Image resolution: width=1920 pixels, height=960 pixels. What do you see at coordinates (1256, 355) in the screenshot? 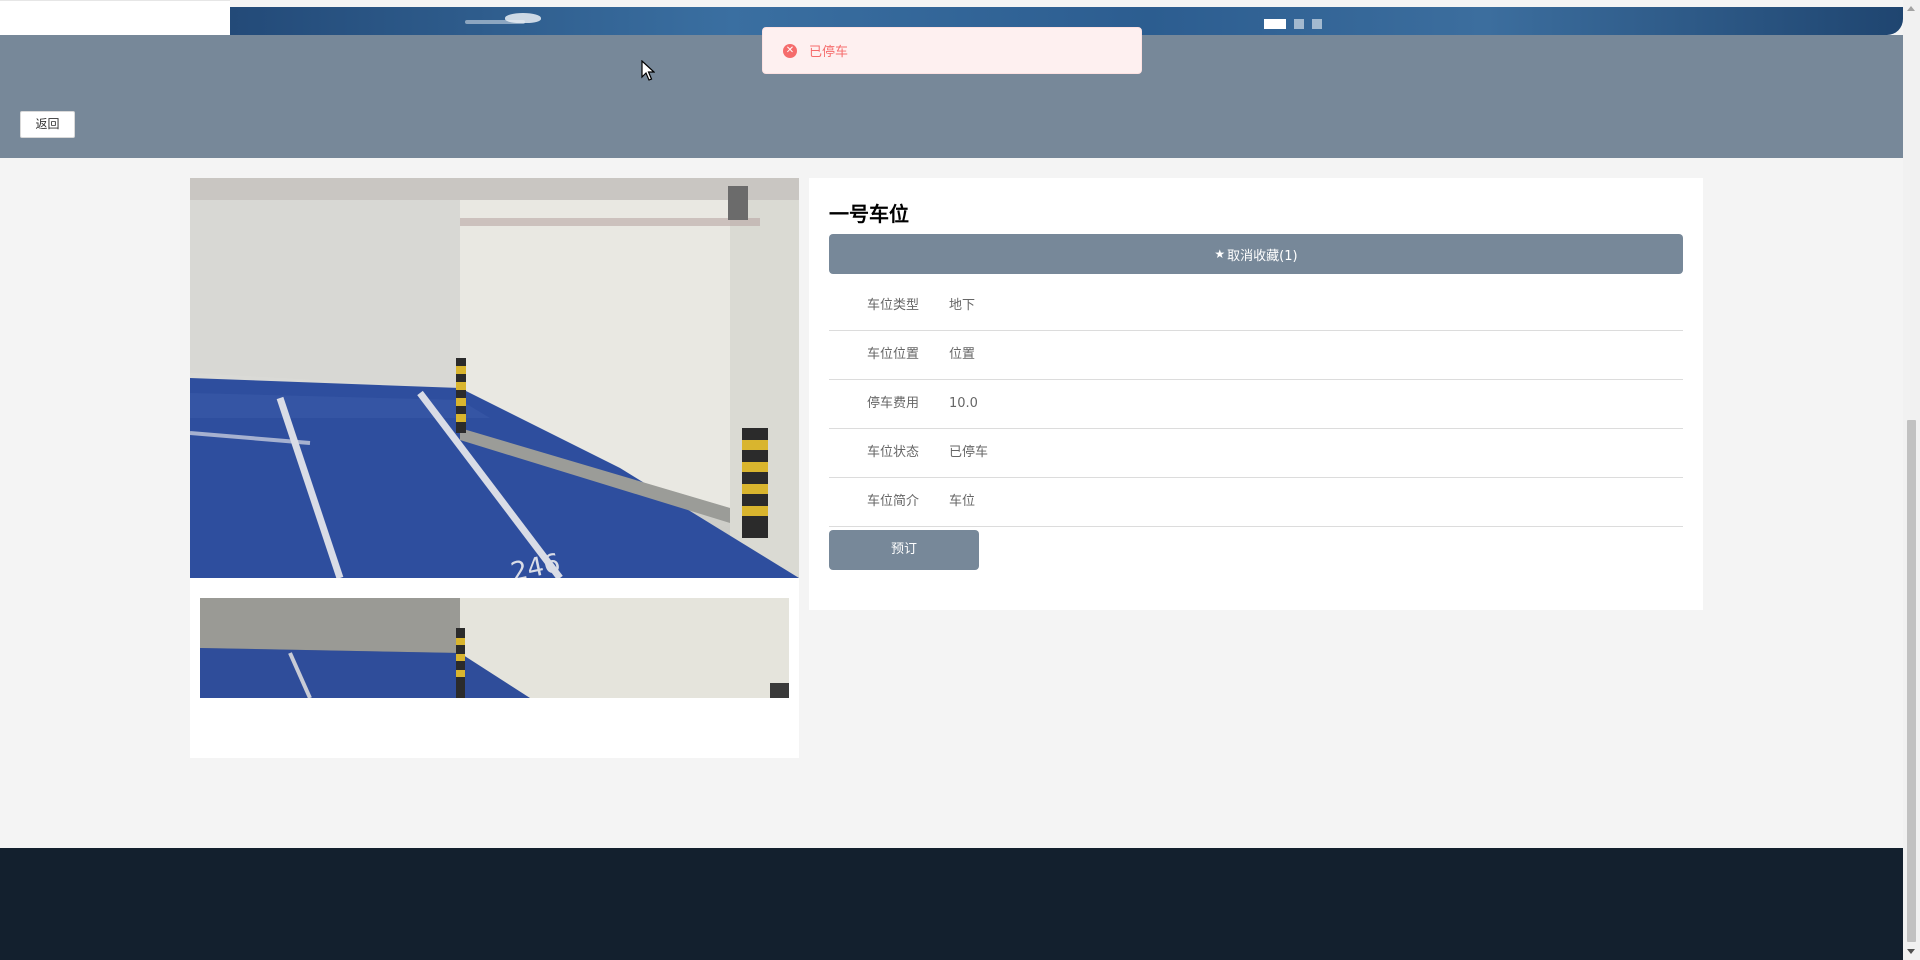
I see `field-row-location: 车位位置 位置` at bounding box center [1256, 355].